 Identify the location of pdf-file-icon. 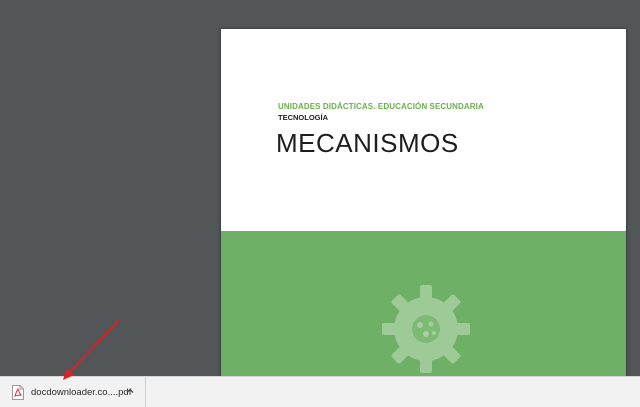
(18, 392).